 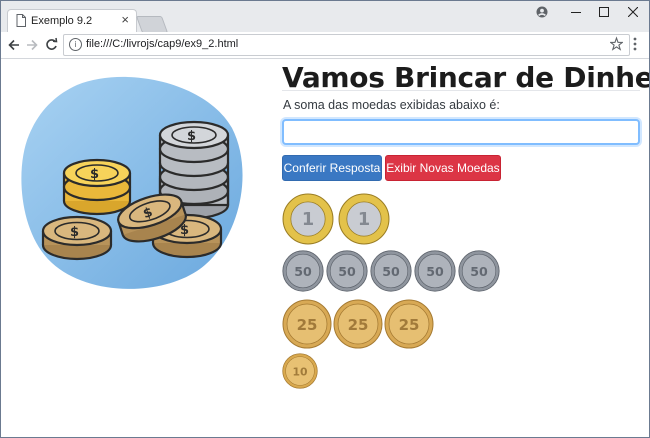 What do you see at coordinates (443, 168) in the screenshot?
I see `show-new-coins-button: Exibir Novas Moedas` at bounding box center [443, 168].